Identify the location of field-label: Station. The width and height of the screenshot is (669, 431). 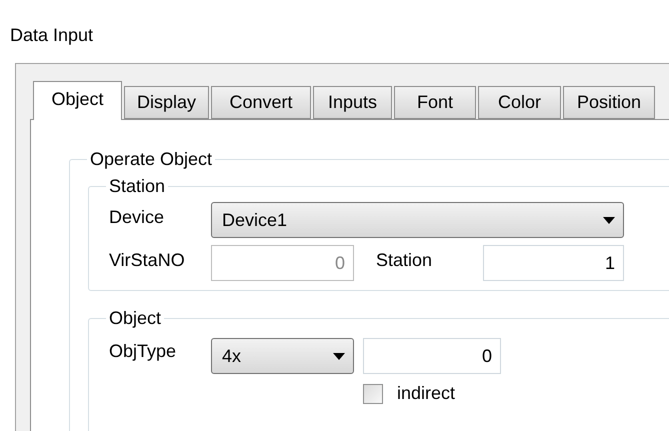
(405, 260).